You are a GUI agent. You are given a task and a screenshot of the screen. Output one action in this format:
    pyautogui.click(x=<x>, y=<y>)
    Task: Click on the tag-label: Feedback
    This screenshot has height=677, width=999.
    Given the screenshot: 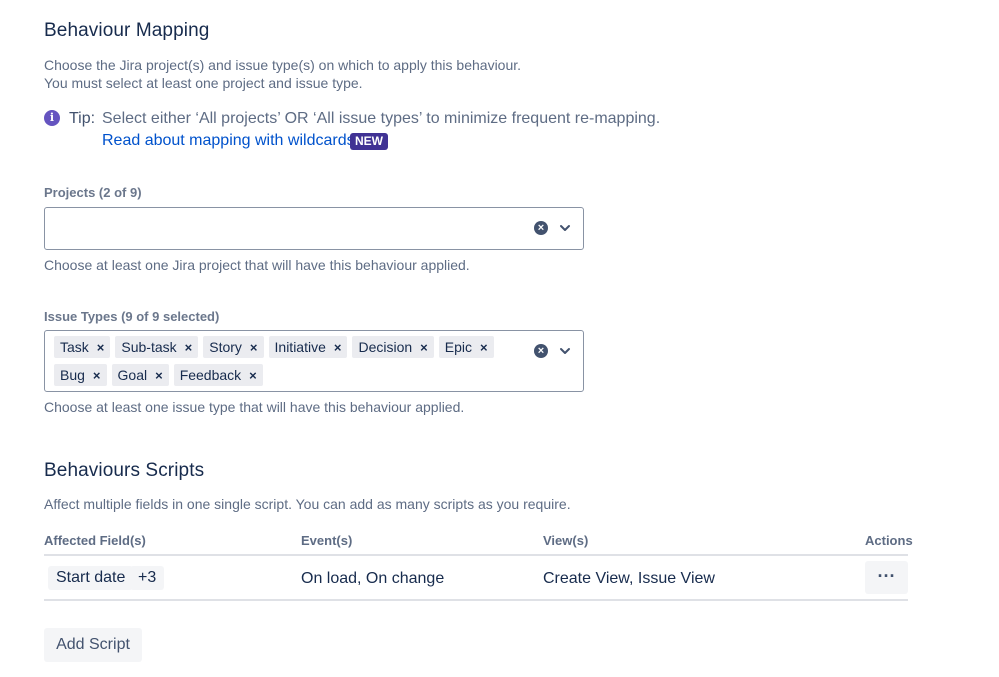 What is the action you would take?
    pyautogui.click(x=210, y=375)
    